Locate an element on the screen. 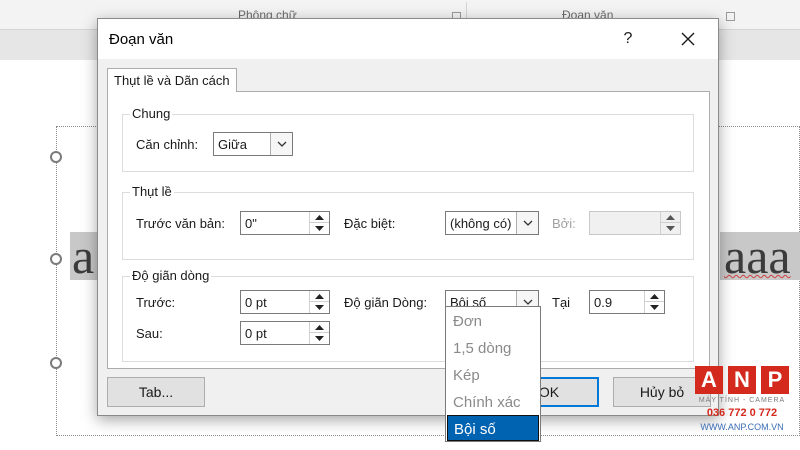 This screenshot has height=450, width=800. line-spacing-option-1-5: 1,5 dòng is located at coordinates (493, 348).